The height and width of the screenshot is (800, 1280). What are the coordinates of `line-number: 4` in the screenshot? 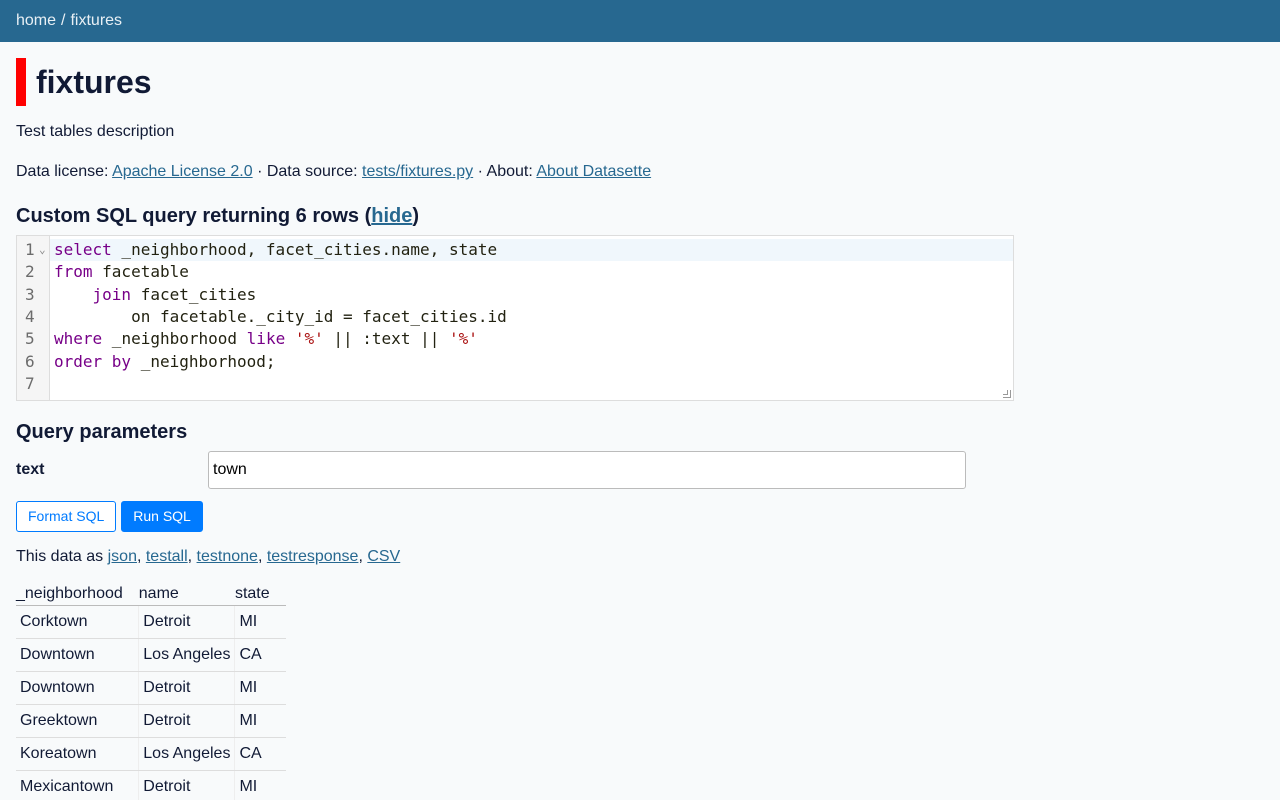 It's located at (30, 316).